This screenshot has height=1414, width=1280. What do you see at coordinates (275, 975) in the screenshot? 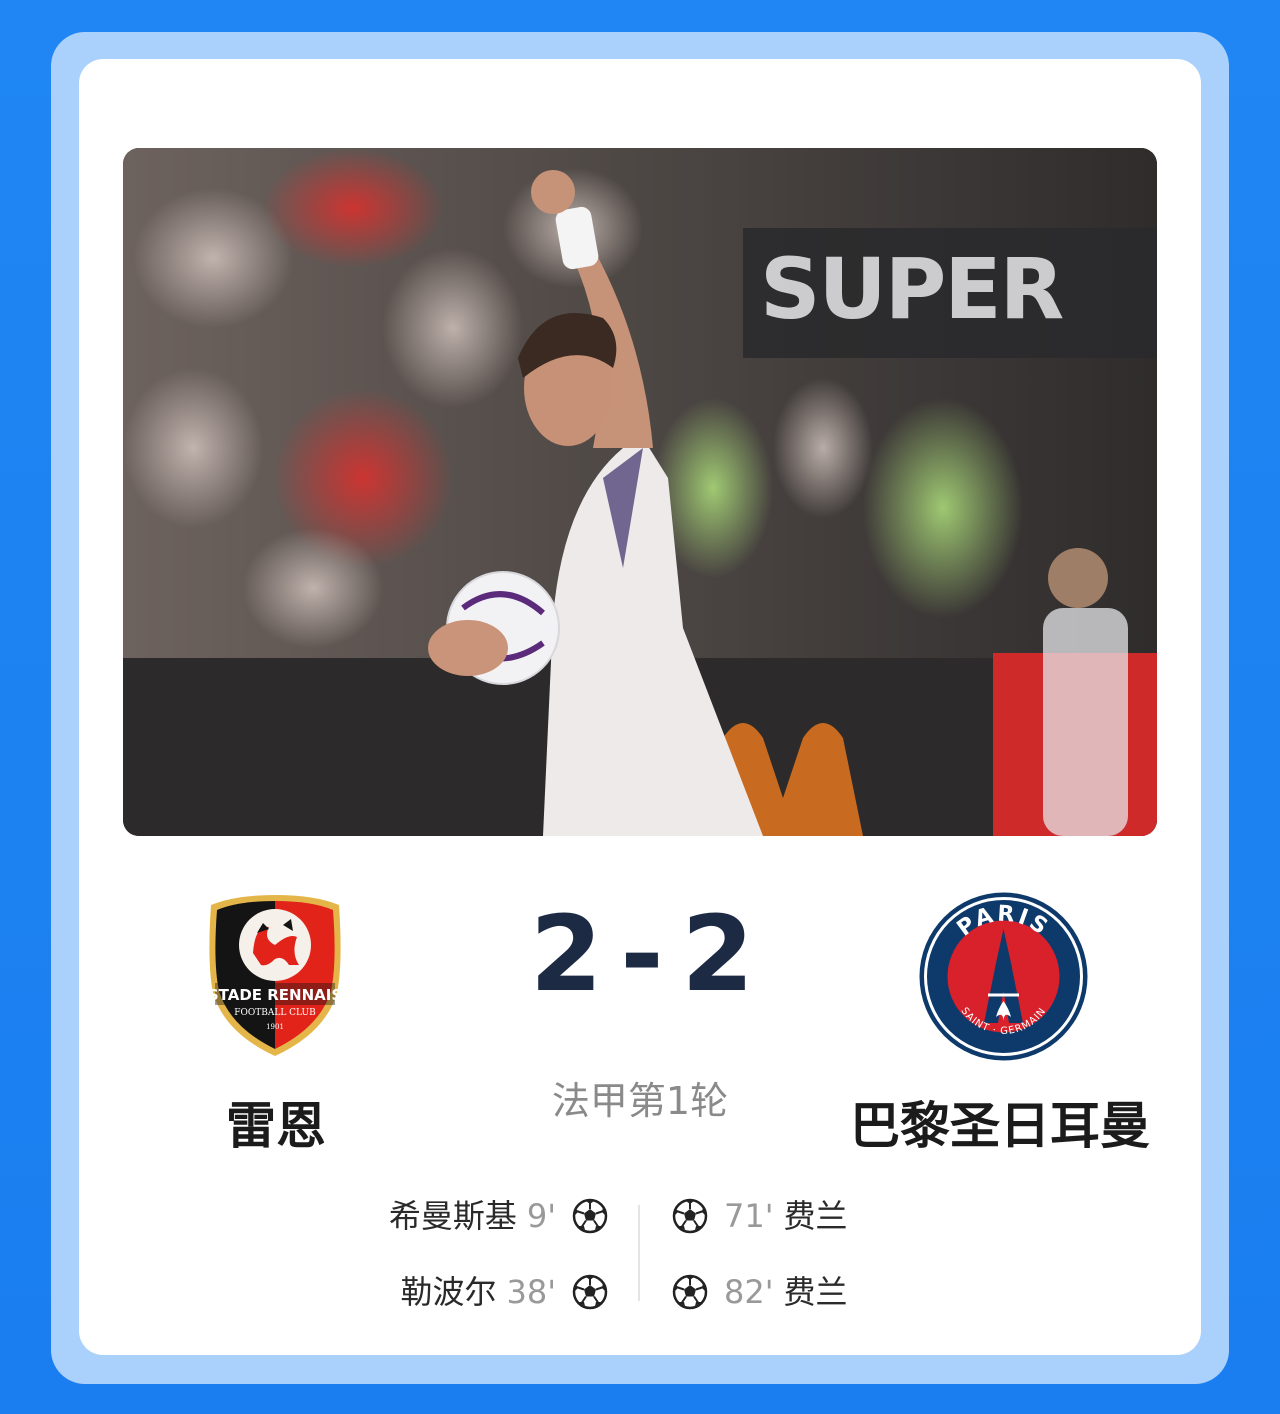
I see `home-team-crest: STADE RENNAIS FOOTBALL CLUB 1901` at bounding box center [275, 975].